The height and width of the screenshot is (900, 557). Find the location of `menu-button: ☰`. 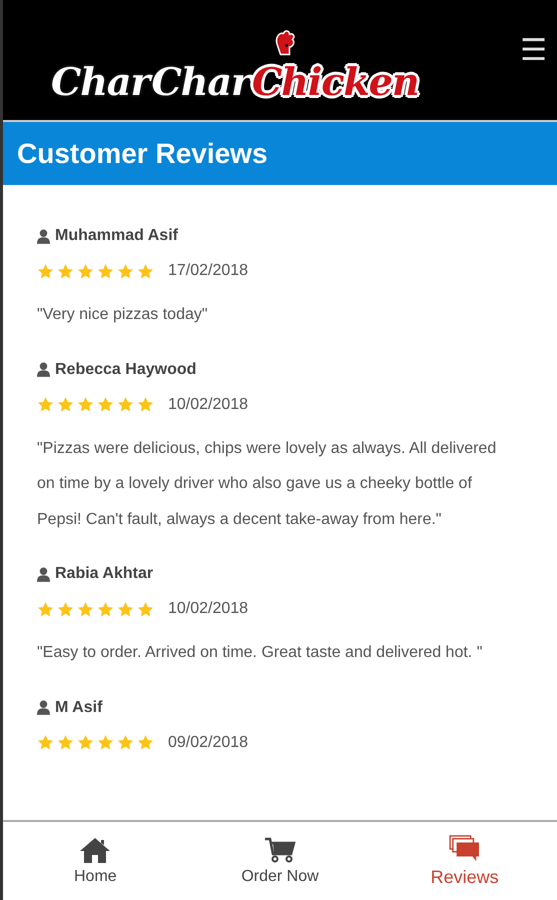

menu-button: ☰ is located at coordinates (533, 50).